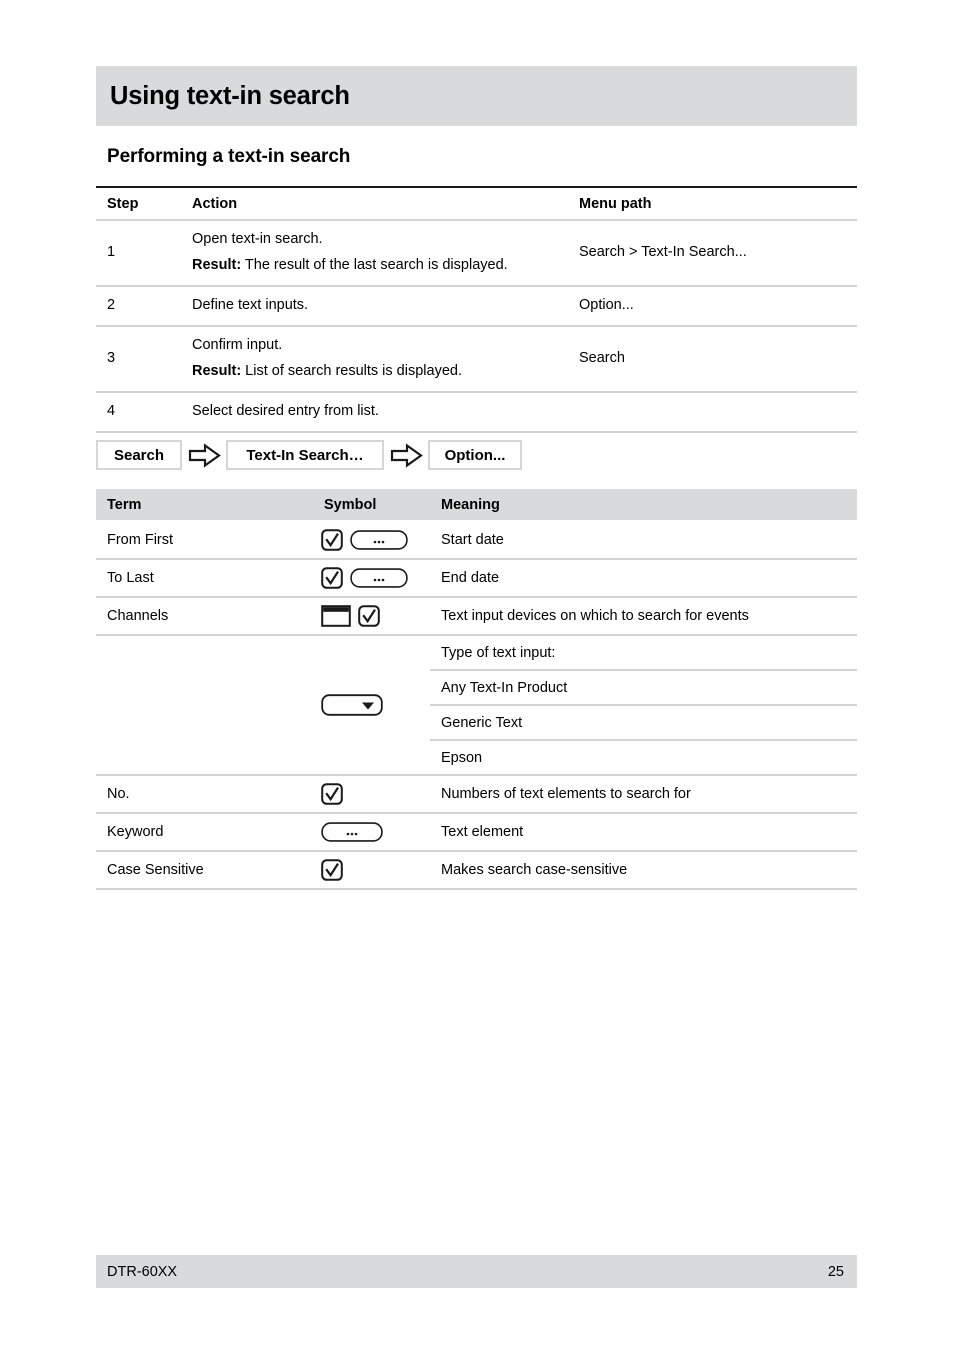  I want to click on steps-header-action: Action, so click(374, 203).